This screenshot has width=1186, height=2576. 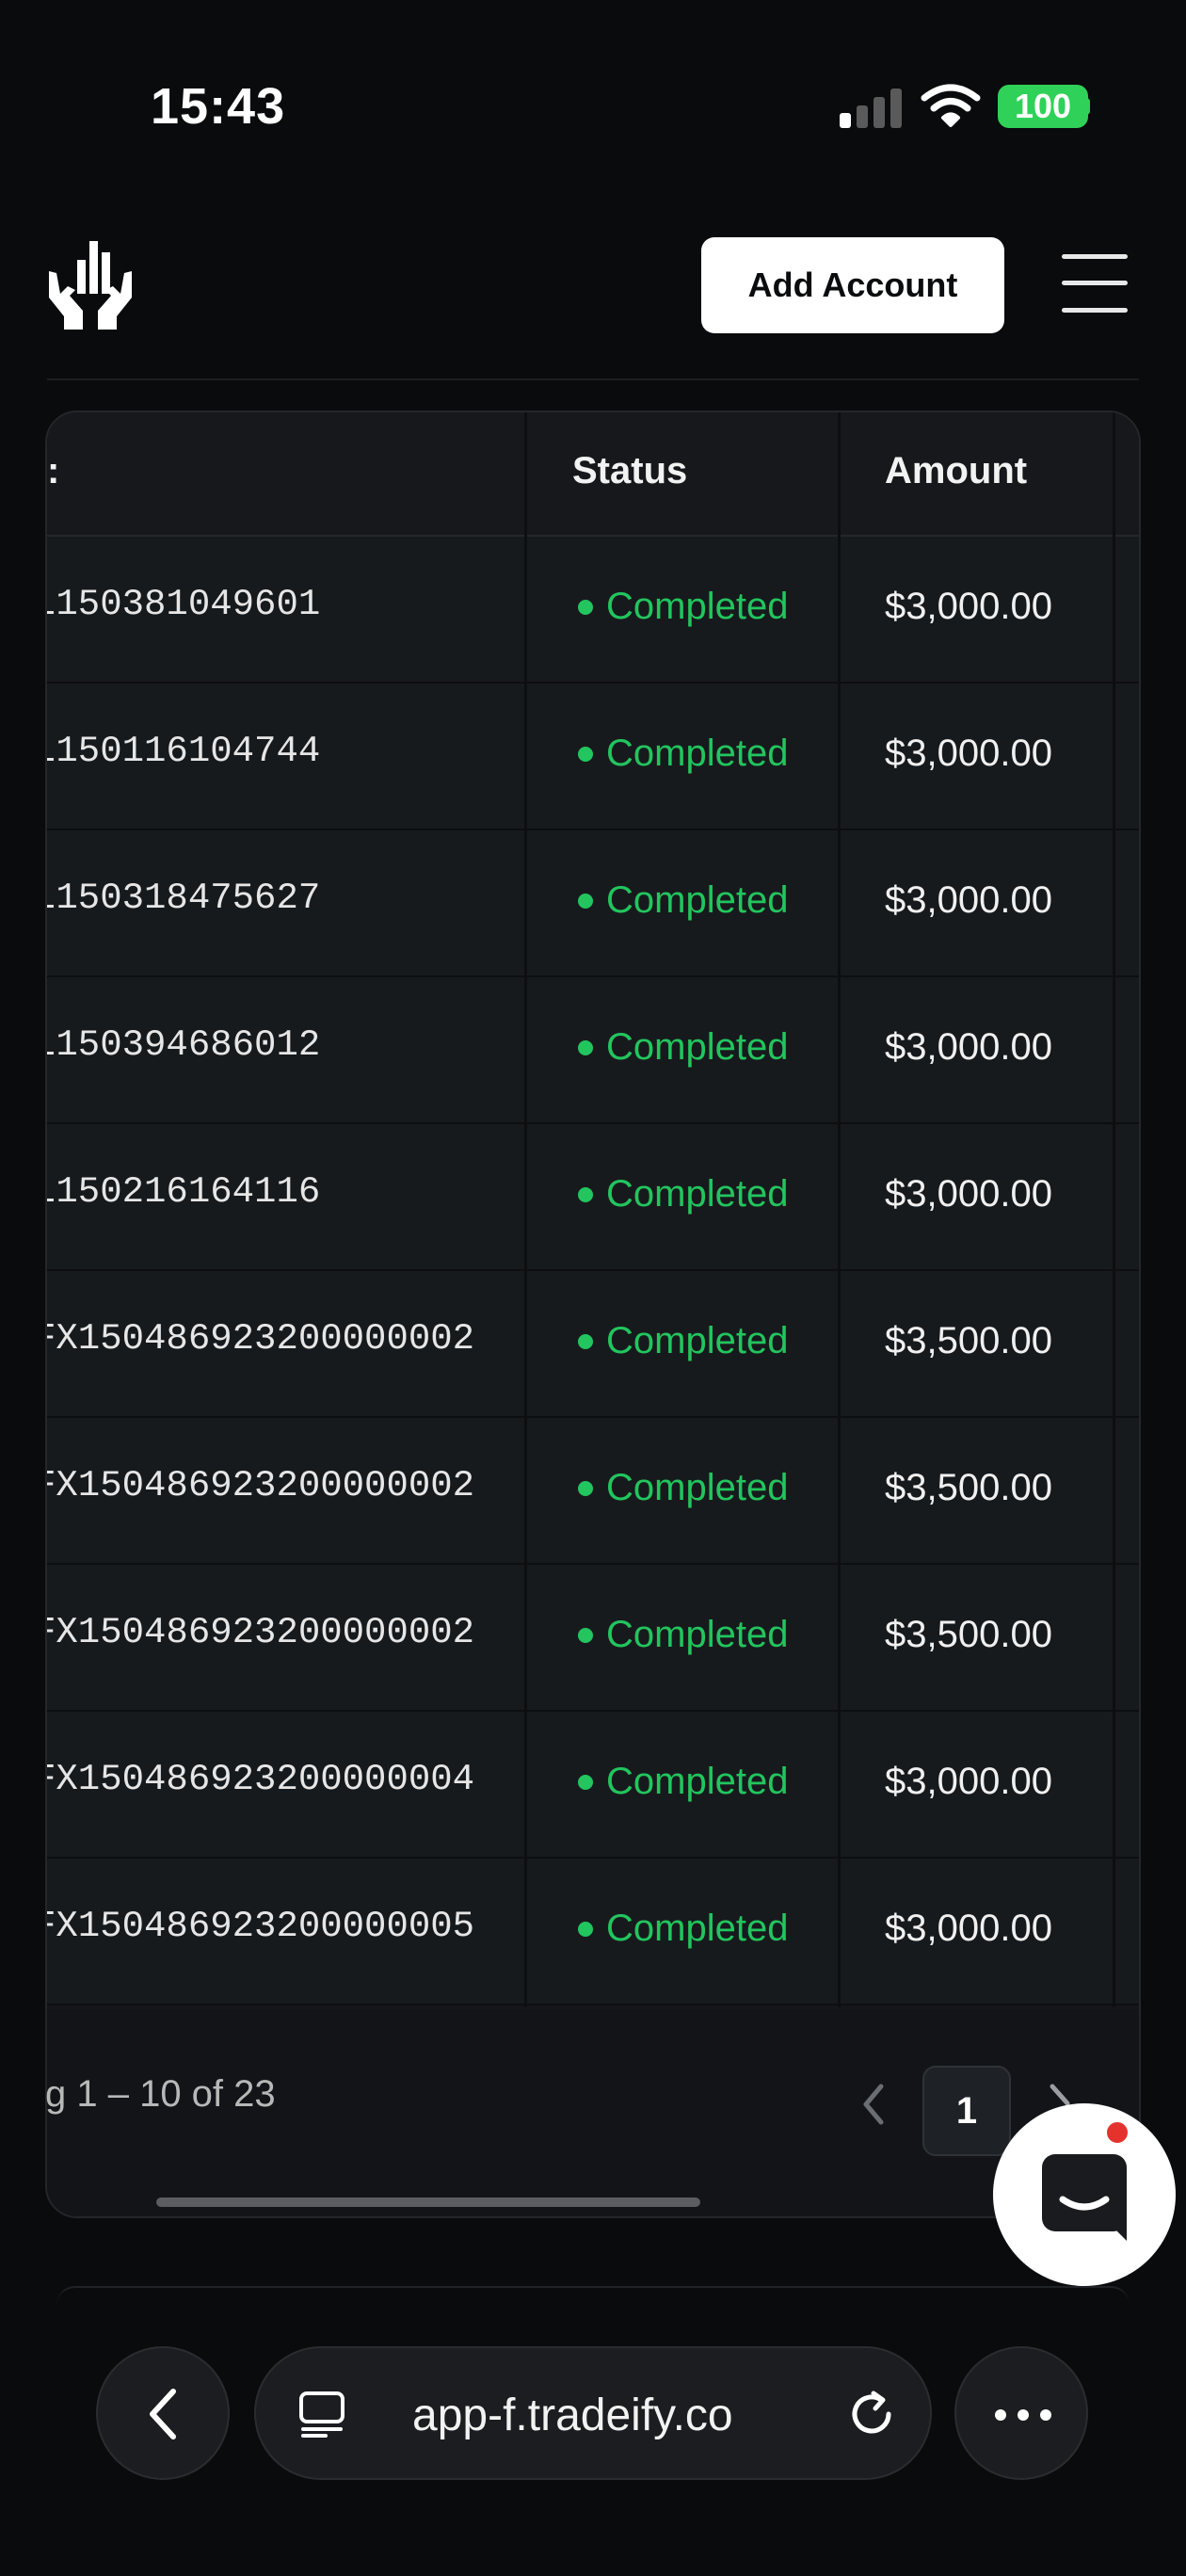 I want to click on column-header-amount: Amount, so click(x=956, y=471).